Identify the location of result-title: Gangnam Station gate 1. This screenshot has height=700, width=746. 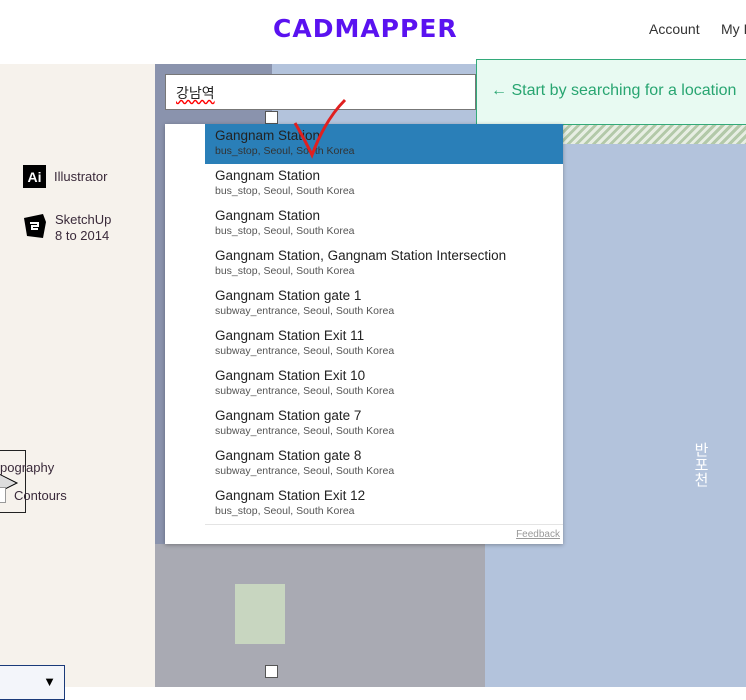
(288, 295).